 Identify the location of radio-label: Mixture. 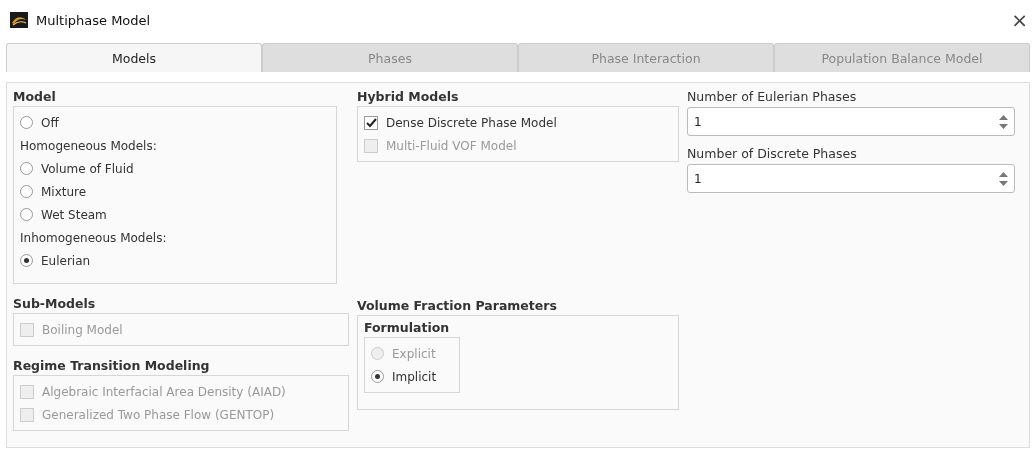
(64, 191).